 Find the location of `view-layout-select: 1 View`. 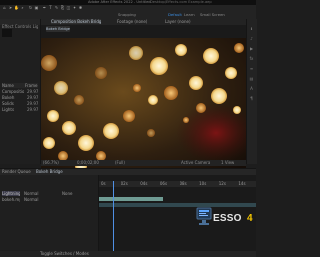

view-layout-select: 1 View is located at coordinates (227, 162).